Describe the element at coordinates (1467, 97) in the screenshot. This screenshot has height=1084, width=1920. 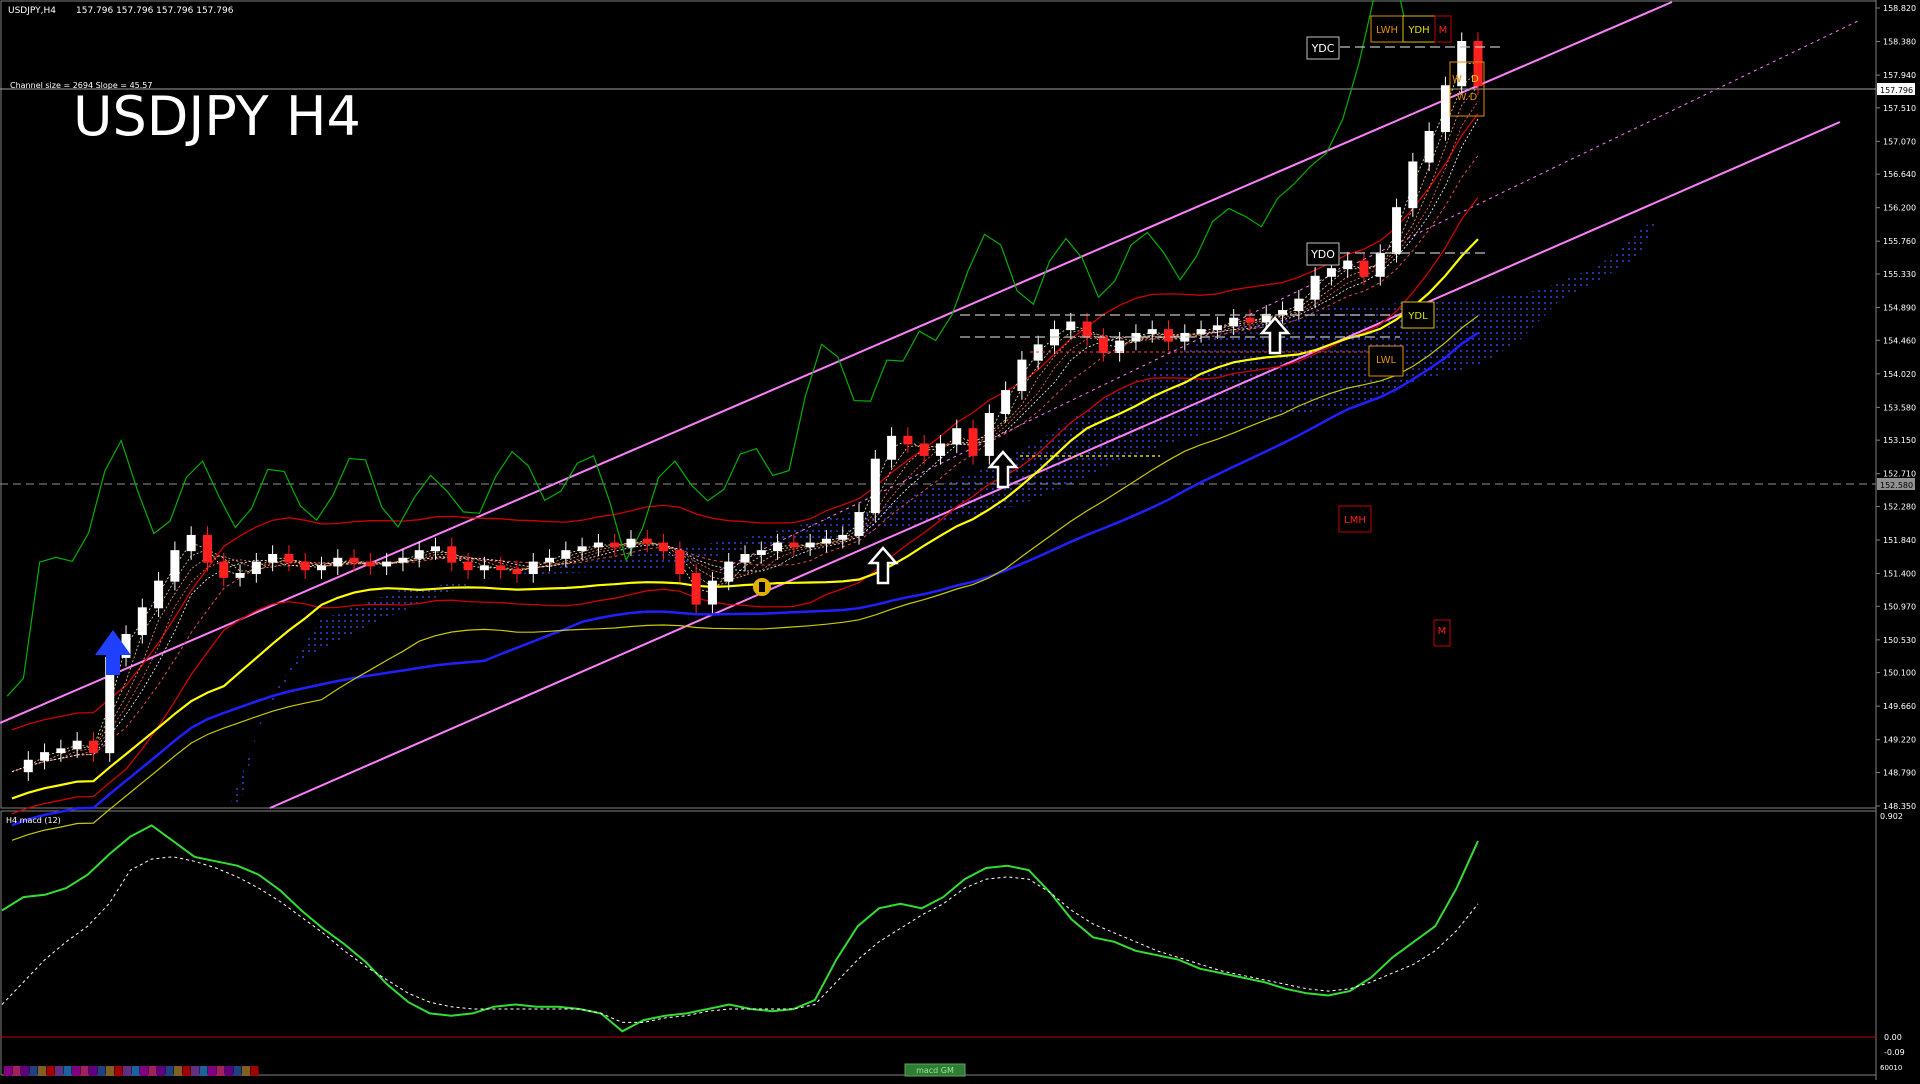
I see `wd-label: W D` at that location.